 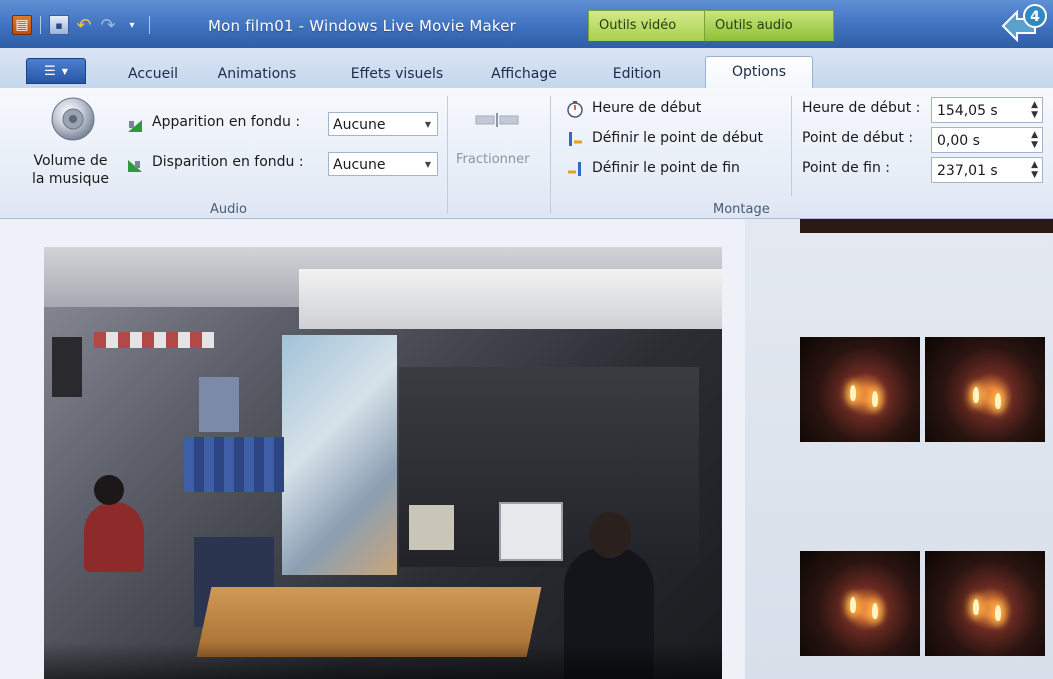 What do you see at coordinates (967, 111) in the screenshot?
I see `start-time-value: 154,05 s` at bounding box center [967, 111].